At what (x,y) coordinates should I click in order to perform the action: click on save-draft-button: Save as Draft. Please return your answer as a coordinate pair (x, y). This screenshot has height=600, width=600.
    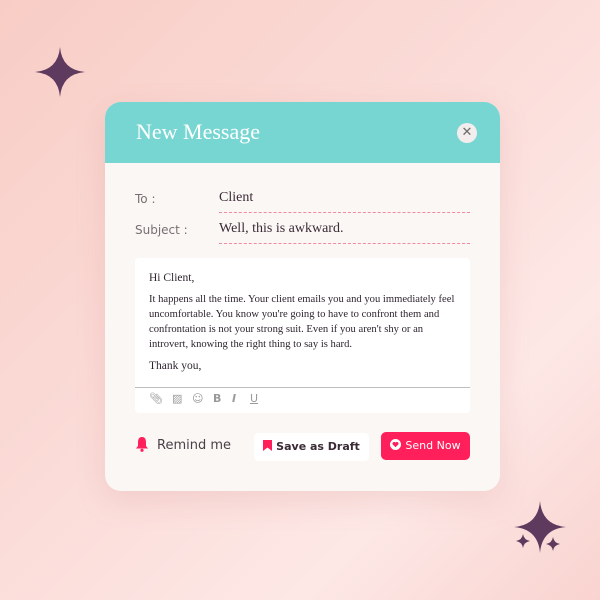
    Looking at the image, I should click on (311, 447).